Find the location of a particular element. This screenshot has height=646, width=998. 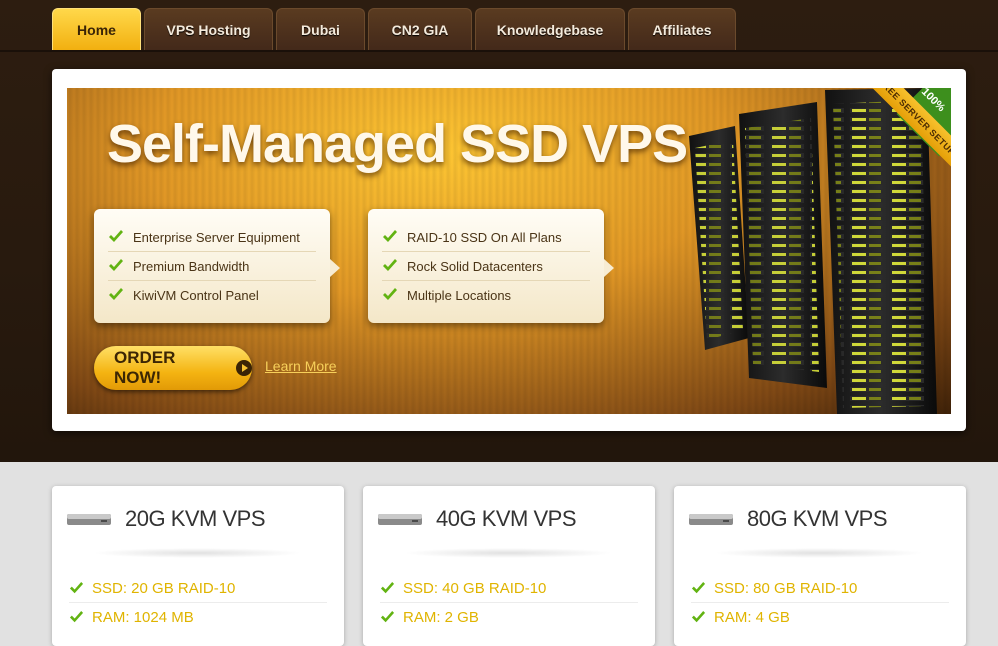

plan-card: 40G KVM VPS SSD: 40 GB RAID-10 RAM: 2 GB is located at coordinates (509, 566).